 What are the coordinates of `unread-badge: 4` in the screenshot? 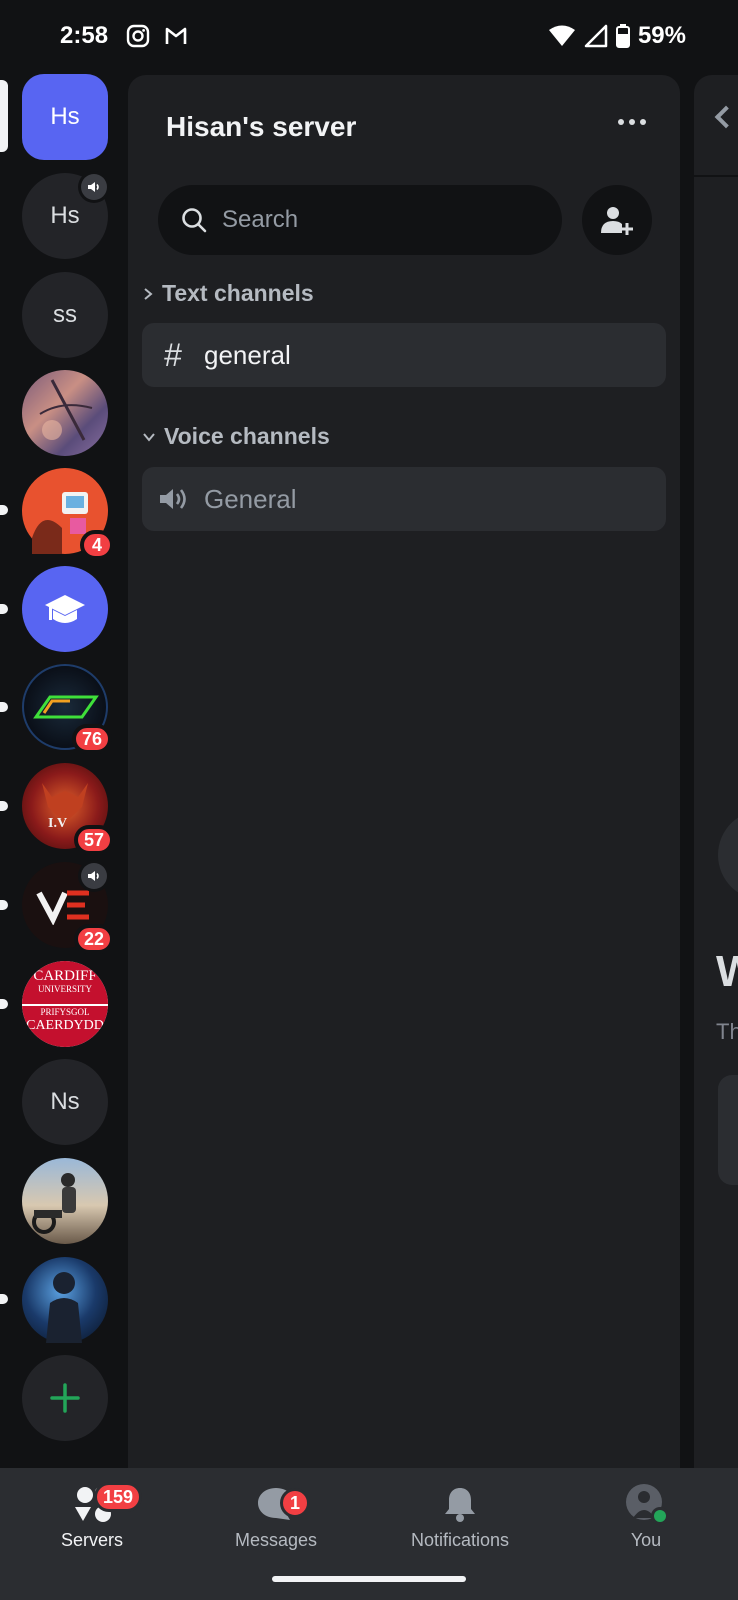 It's located at (97, 545).